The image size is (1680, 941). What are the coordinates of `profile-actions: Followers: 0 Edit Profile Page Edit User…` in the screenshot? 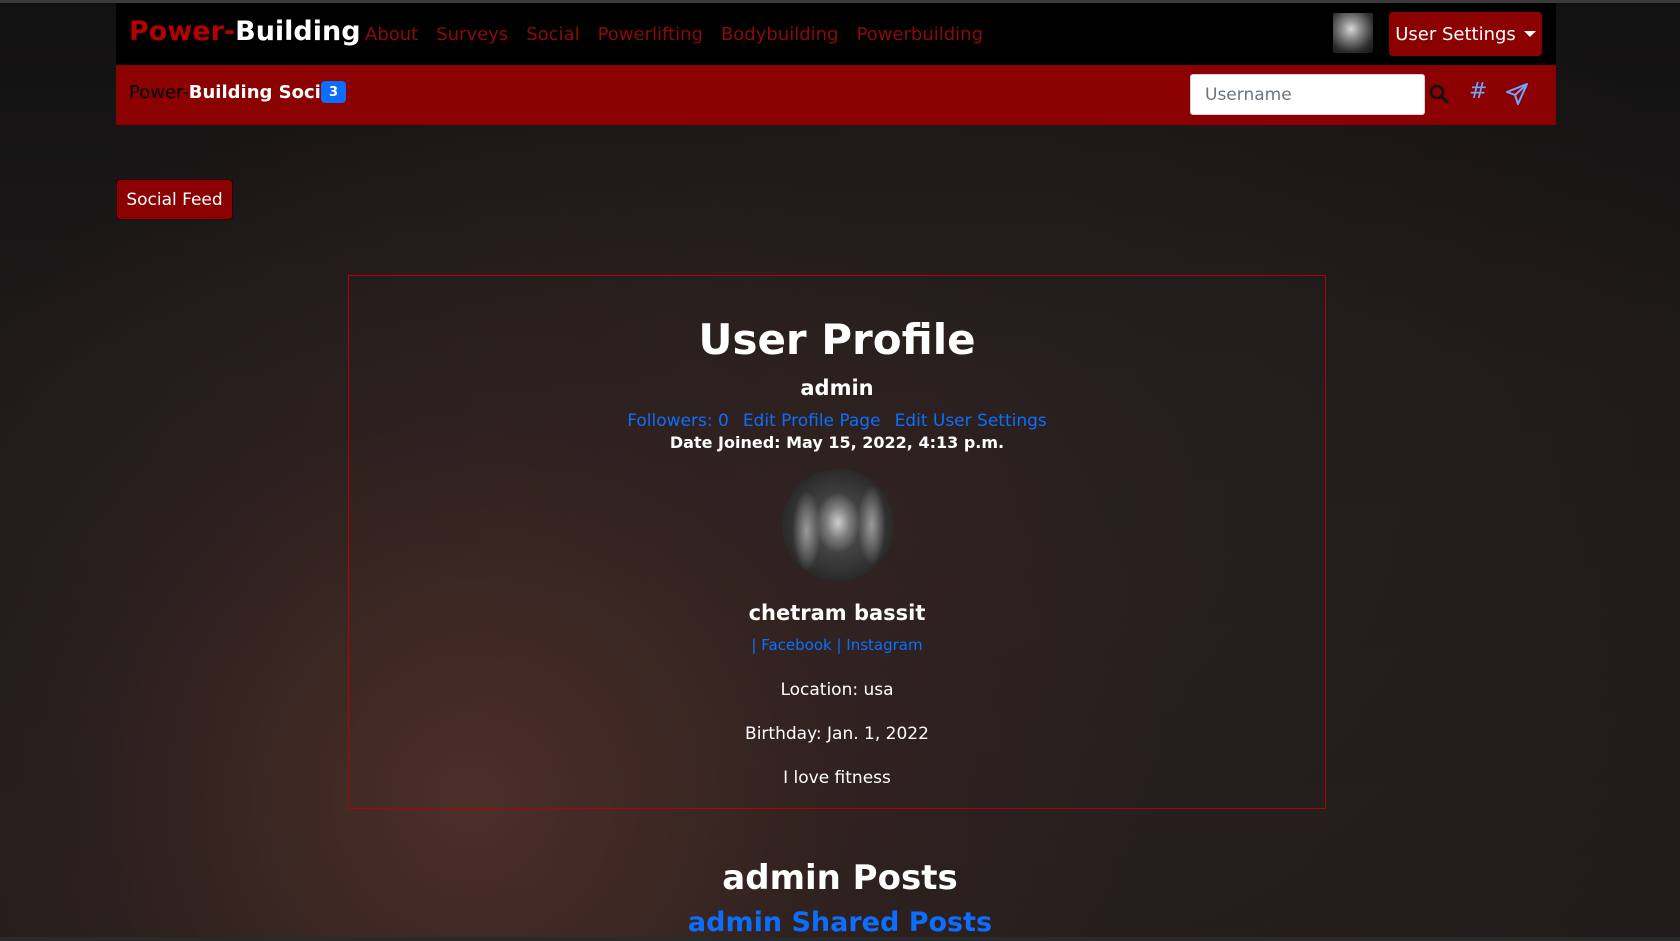 It's located at (837, 421).